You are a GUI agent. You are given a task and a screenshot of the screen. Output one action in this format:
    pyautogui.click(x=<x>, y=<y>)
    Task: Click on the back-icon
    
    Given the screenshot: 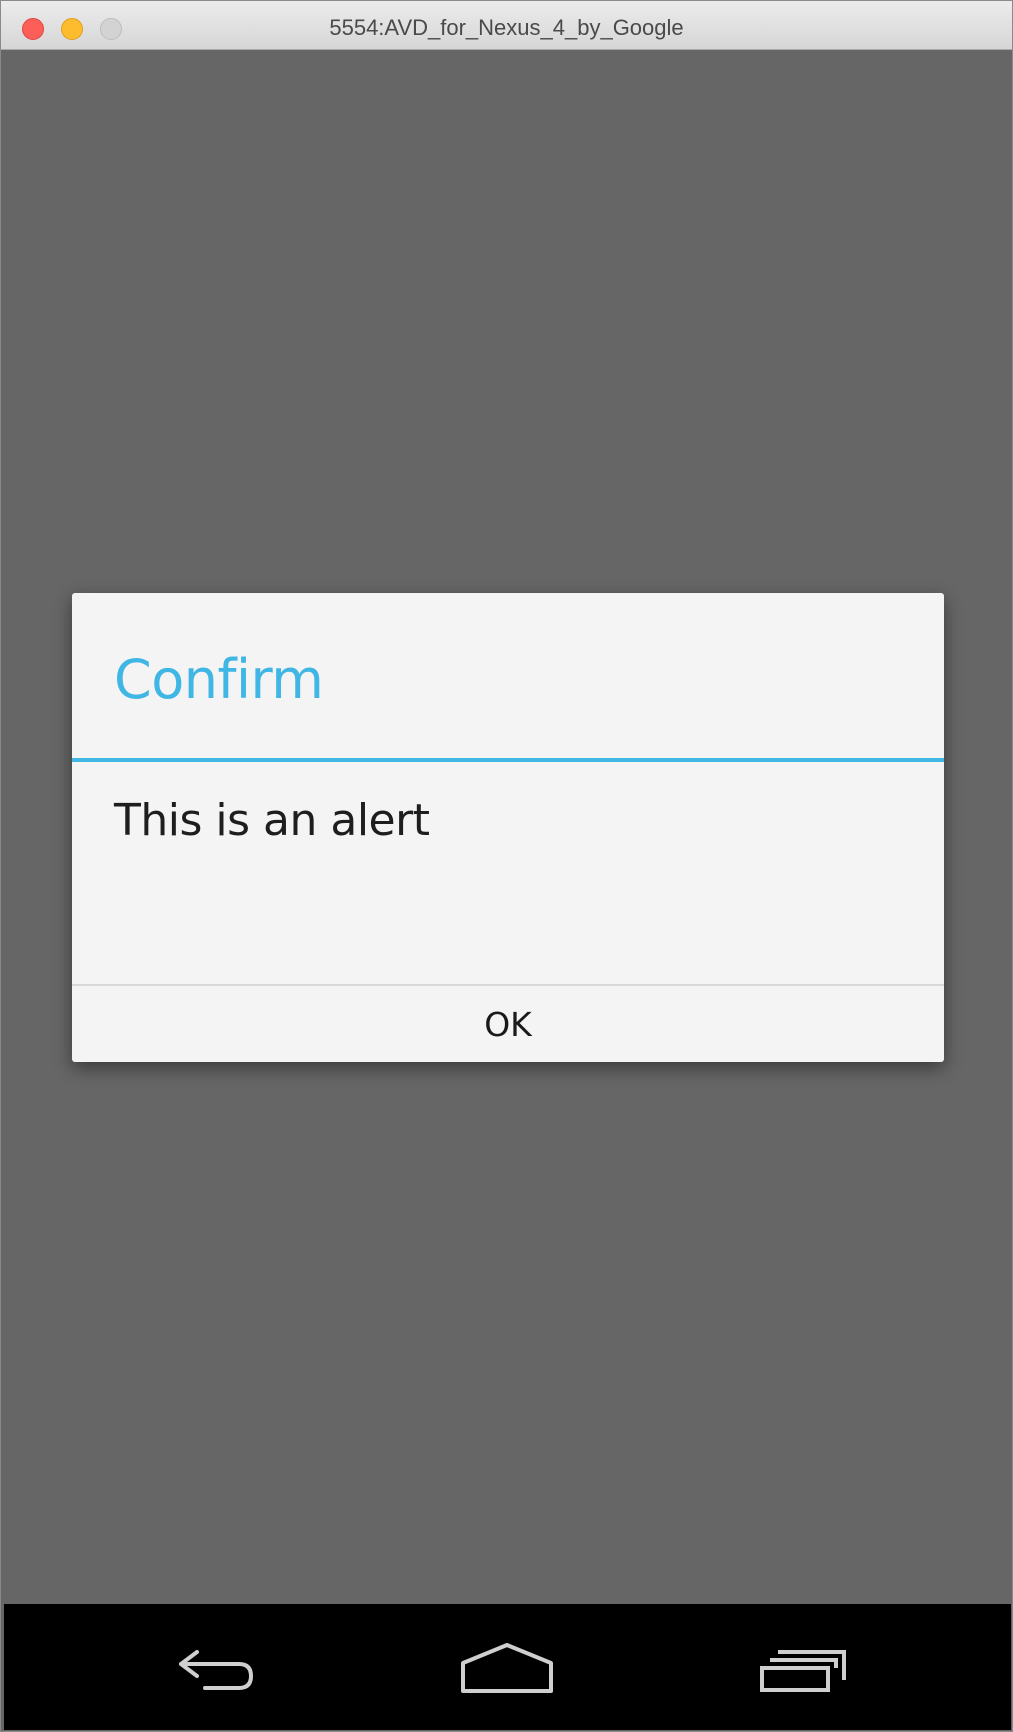 What is the action you would take?
    pyautogui.click(x=216, y=1670)
    